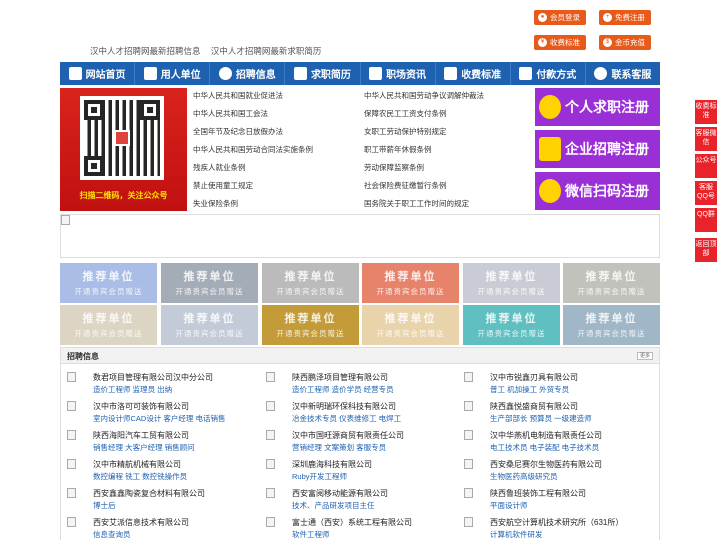 Image resolution: width=720 pixels, height=540 pixels. What do you see at coordinates (706, 139) in the screenshot?
I see `float-link: 客服微信` at bounding box center [706, 139].